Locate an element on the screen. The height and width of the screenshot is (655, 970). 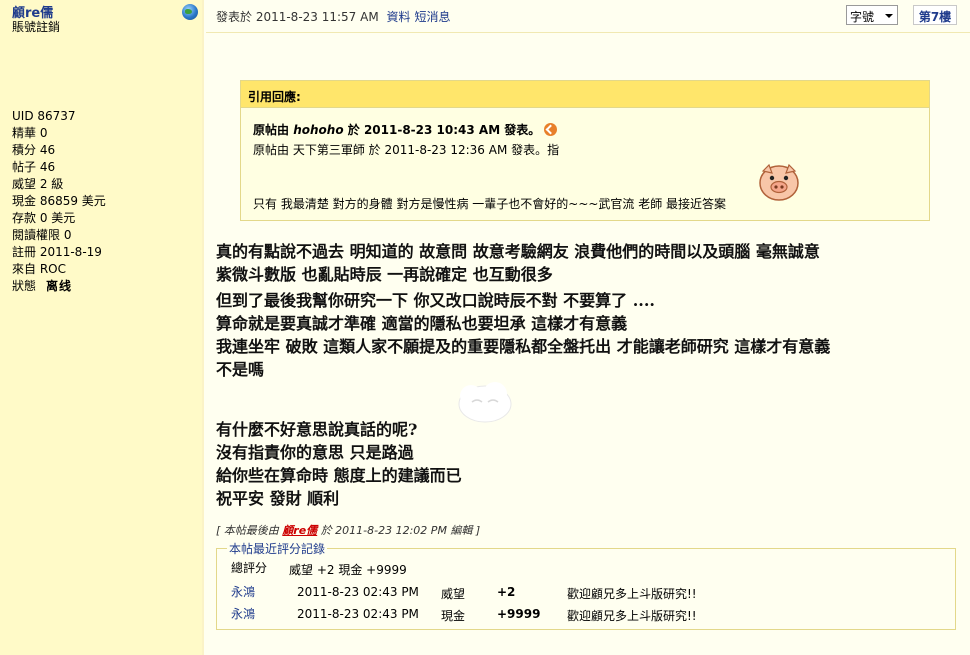
status-label: 狀態 is located at coordinates (24, 286).